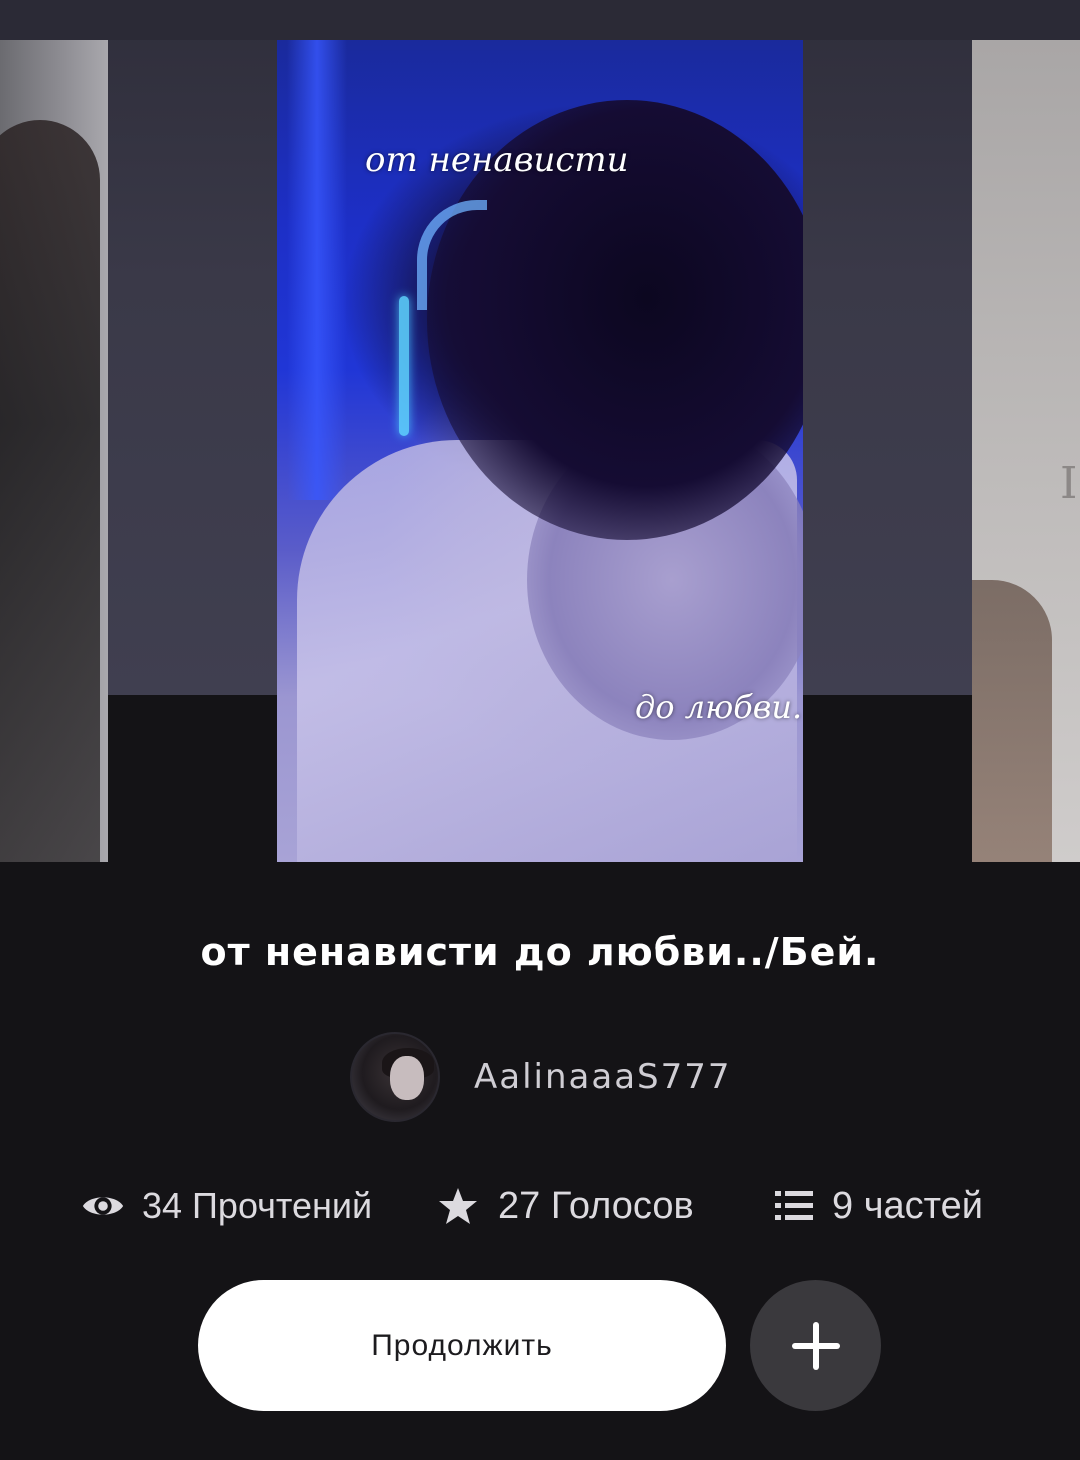 This screenshot has width=1080, height=1460. I want to click on story-title: от ненависти до любви../Бей., so click(540, 952).